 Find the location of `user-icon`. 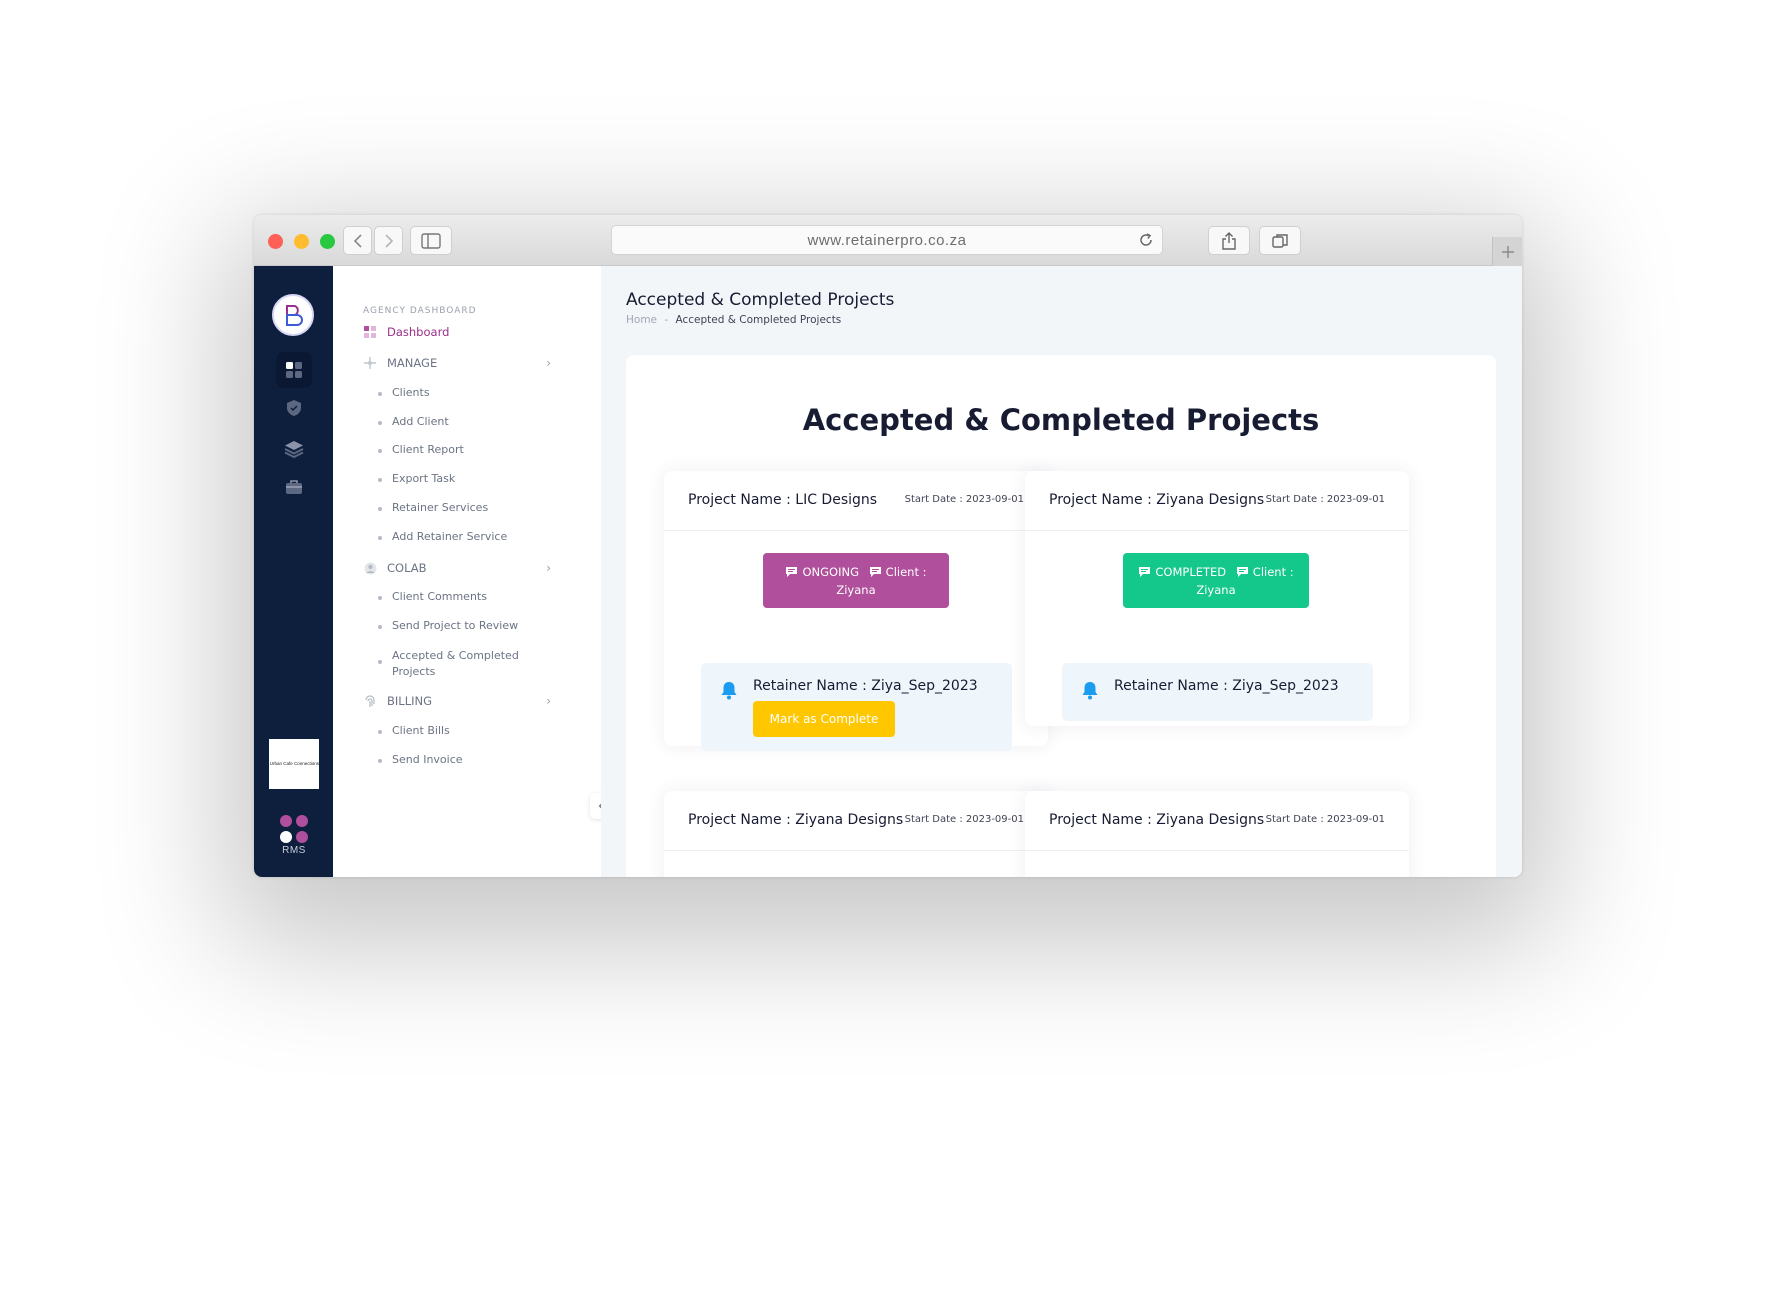

user-icon is located at coordinates (370, 568).